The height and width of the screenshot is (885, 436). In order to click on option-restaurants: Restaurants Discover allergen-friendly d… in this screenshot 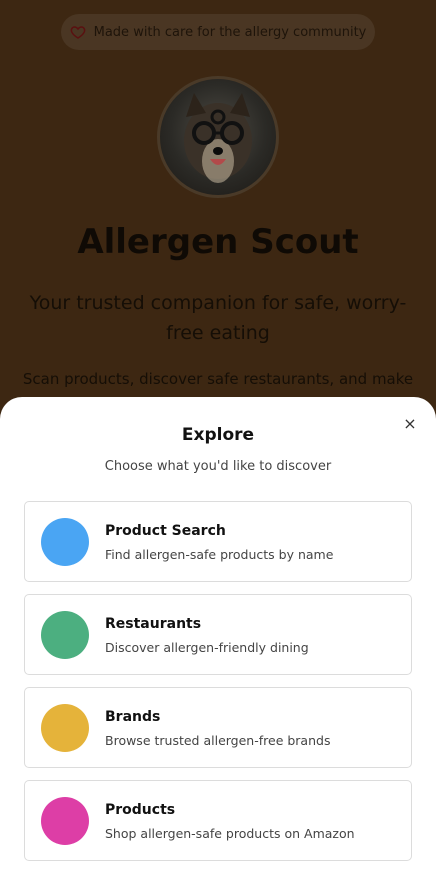, I will do `click(218, 634)`.